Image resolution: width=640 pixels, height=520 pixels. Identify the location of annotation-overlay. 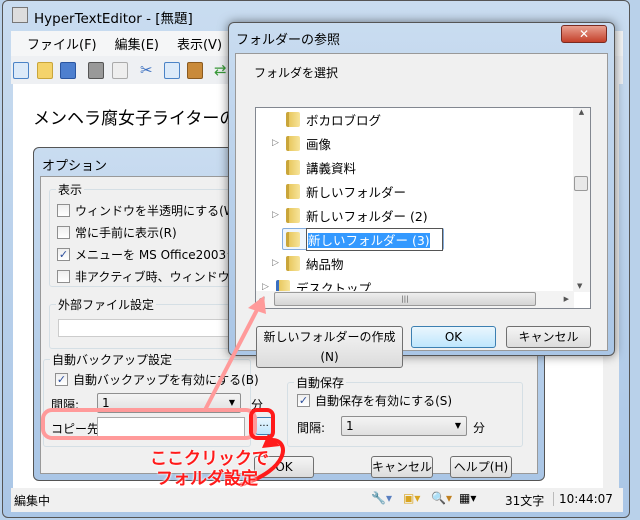
(163, 391).